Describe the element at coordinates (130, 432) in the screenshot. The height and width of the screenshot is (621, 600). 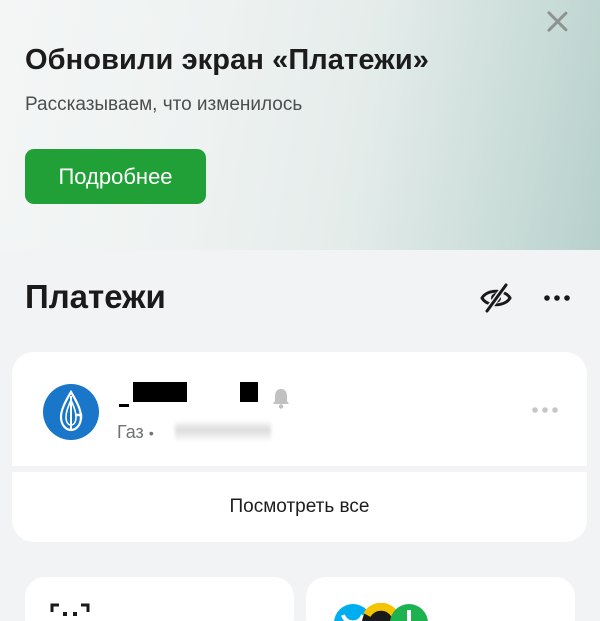
I see `category-label: Газ` at that location.